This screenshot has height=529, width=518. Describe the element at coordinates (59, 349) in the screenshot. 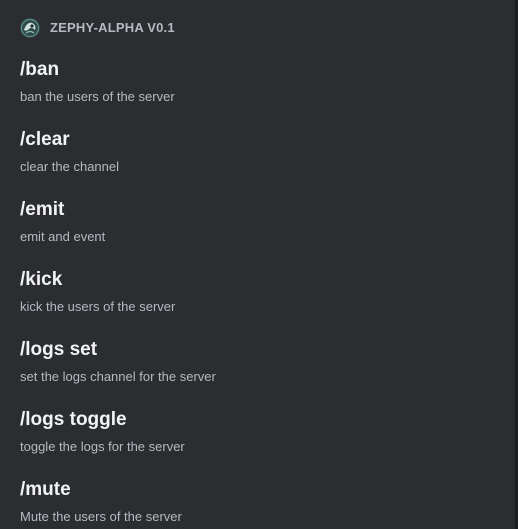

I see `command-name: /logs set` at that location.